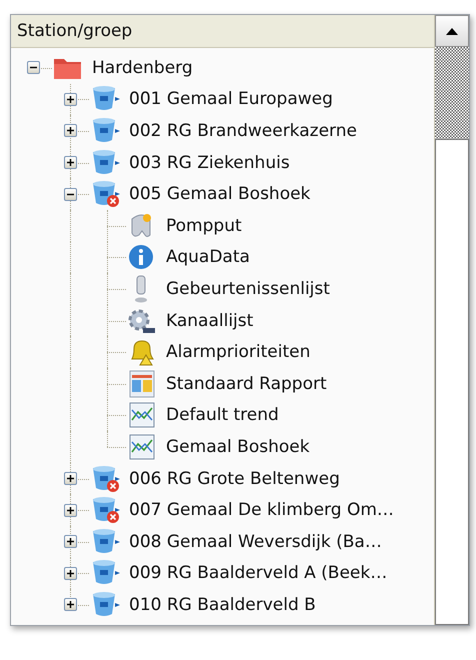 This screenshot has width=476, height=660. What do you see at coordinates (208, 257) in the screenshot?
I see `tree-item: AquaData` at bounding box center [208, 257].